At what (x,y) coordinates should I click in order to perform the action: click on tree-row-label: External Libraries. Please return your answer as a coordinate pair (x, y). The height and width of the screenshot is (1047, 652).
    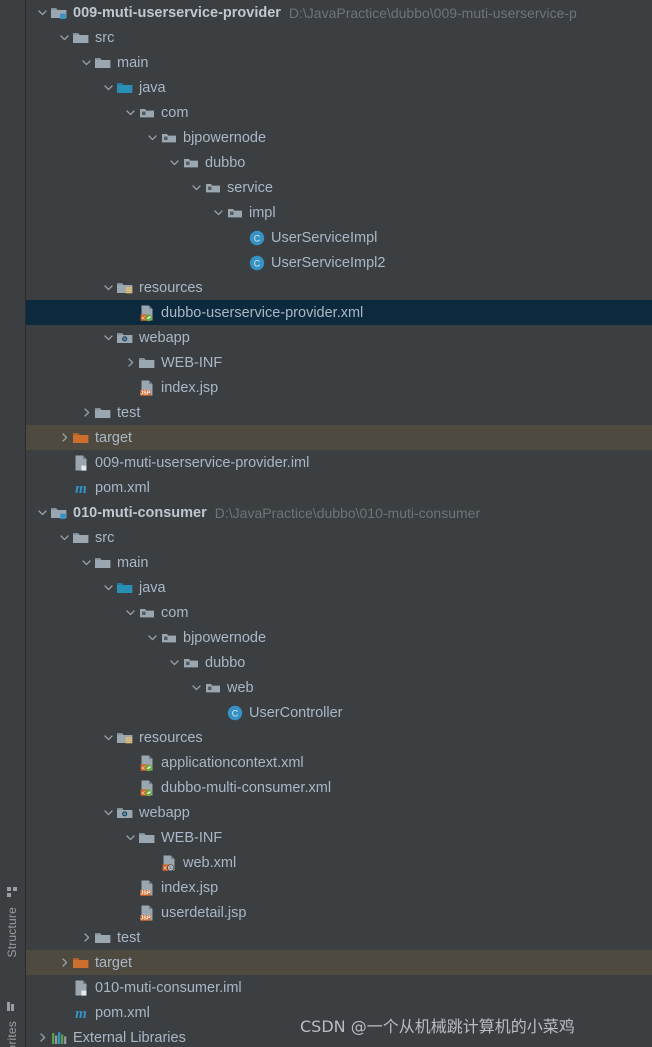
    Looking at the image, I should click on (129, 1037).